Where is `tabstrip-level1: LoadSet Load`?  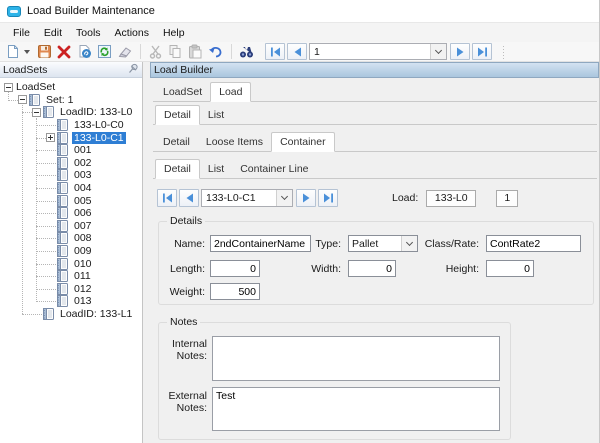
tabstrip-level1: LoadSet Load is located at coordinates (375, 92).